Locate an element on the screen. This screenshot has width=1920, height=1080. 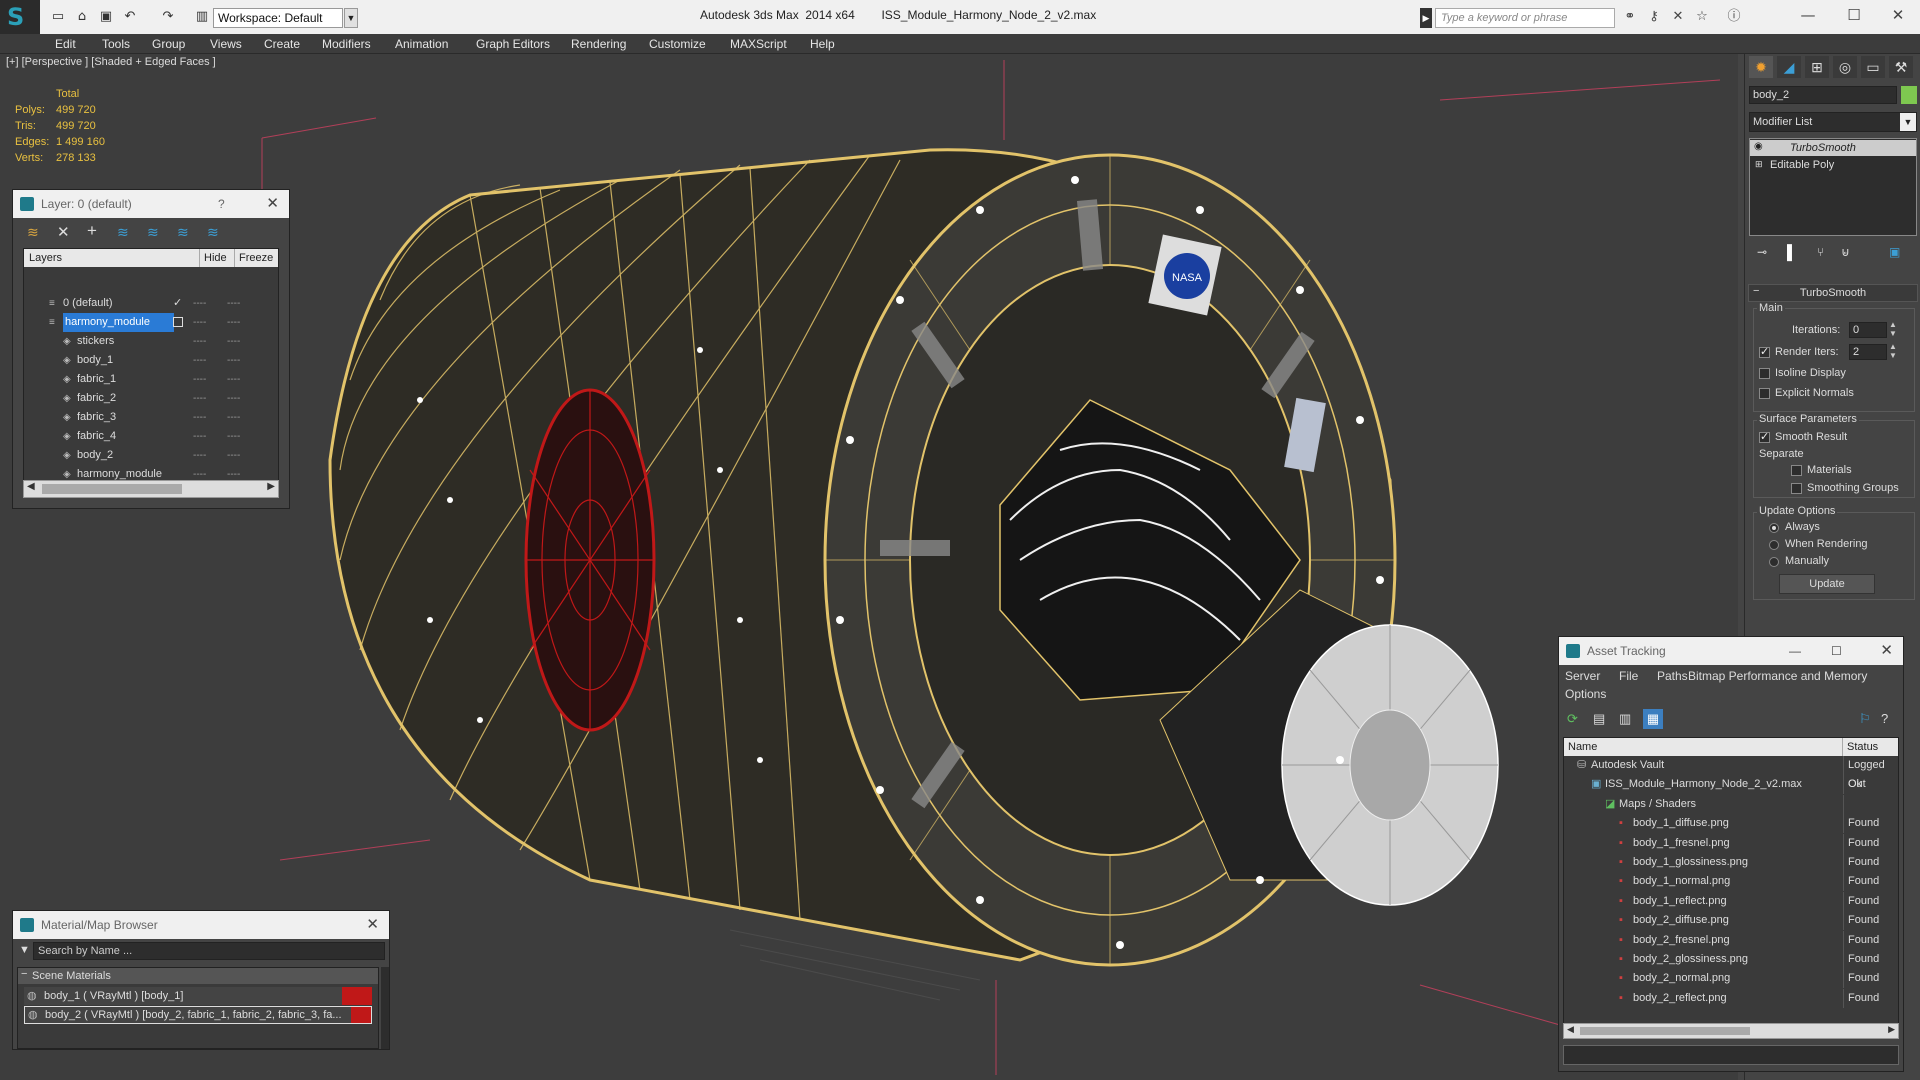
communication-icon: ✕ is located at coordinates (1678, 17).